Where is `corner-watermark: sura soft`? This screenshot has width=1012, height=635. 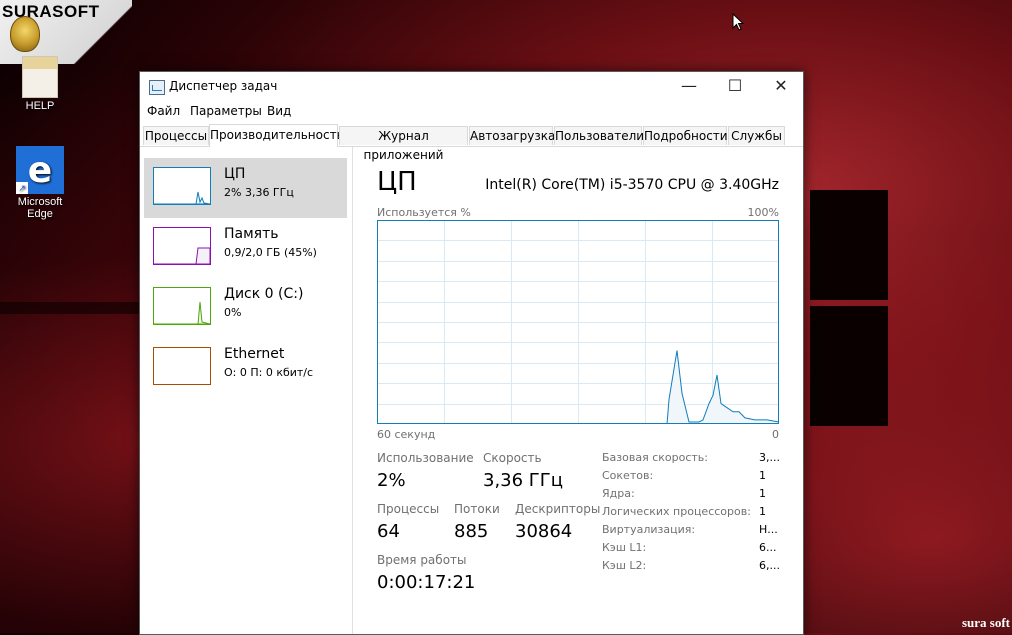
corner-watermark: sura soft is located at coordinates (985, 622).